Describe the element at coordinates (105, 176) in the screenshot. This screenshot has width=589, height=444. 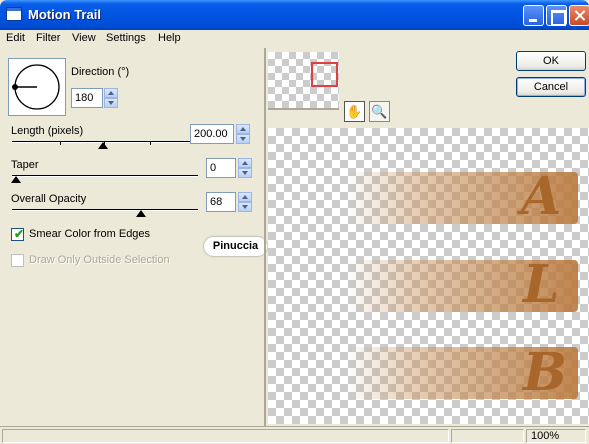
I see `taper-slider-track` at that location.